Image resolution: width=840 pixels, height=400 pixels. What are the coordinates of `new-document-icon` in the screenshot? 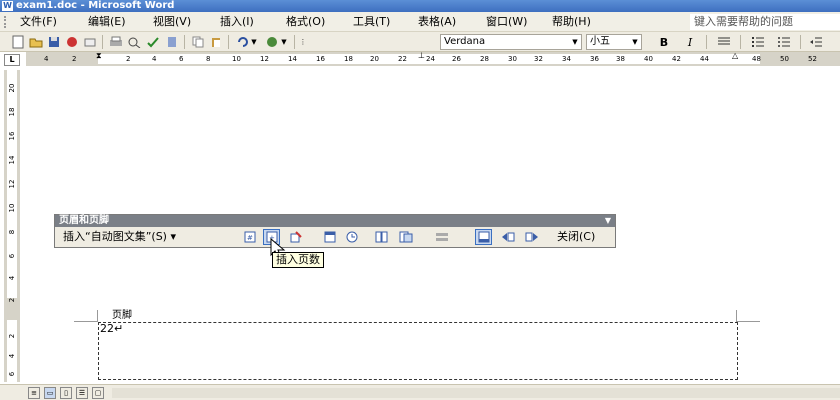 It's located at (18, 42).